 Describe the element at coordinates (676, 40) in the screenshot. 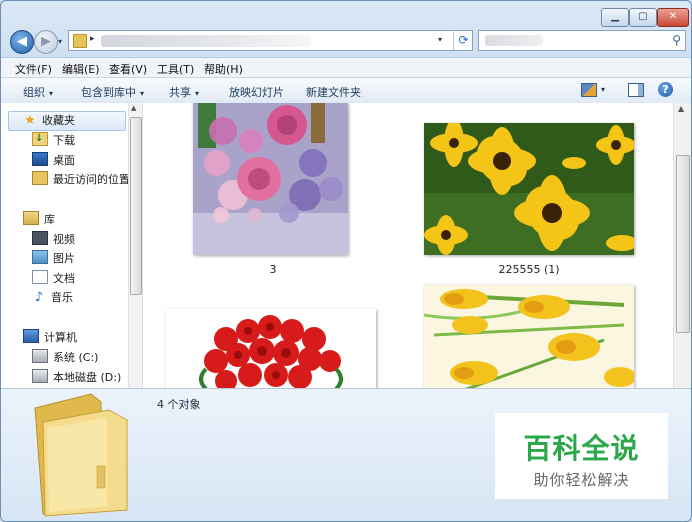

I see `search-icon: ⚲` at that location.